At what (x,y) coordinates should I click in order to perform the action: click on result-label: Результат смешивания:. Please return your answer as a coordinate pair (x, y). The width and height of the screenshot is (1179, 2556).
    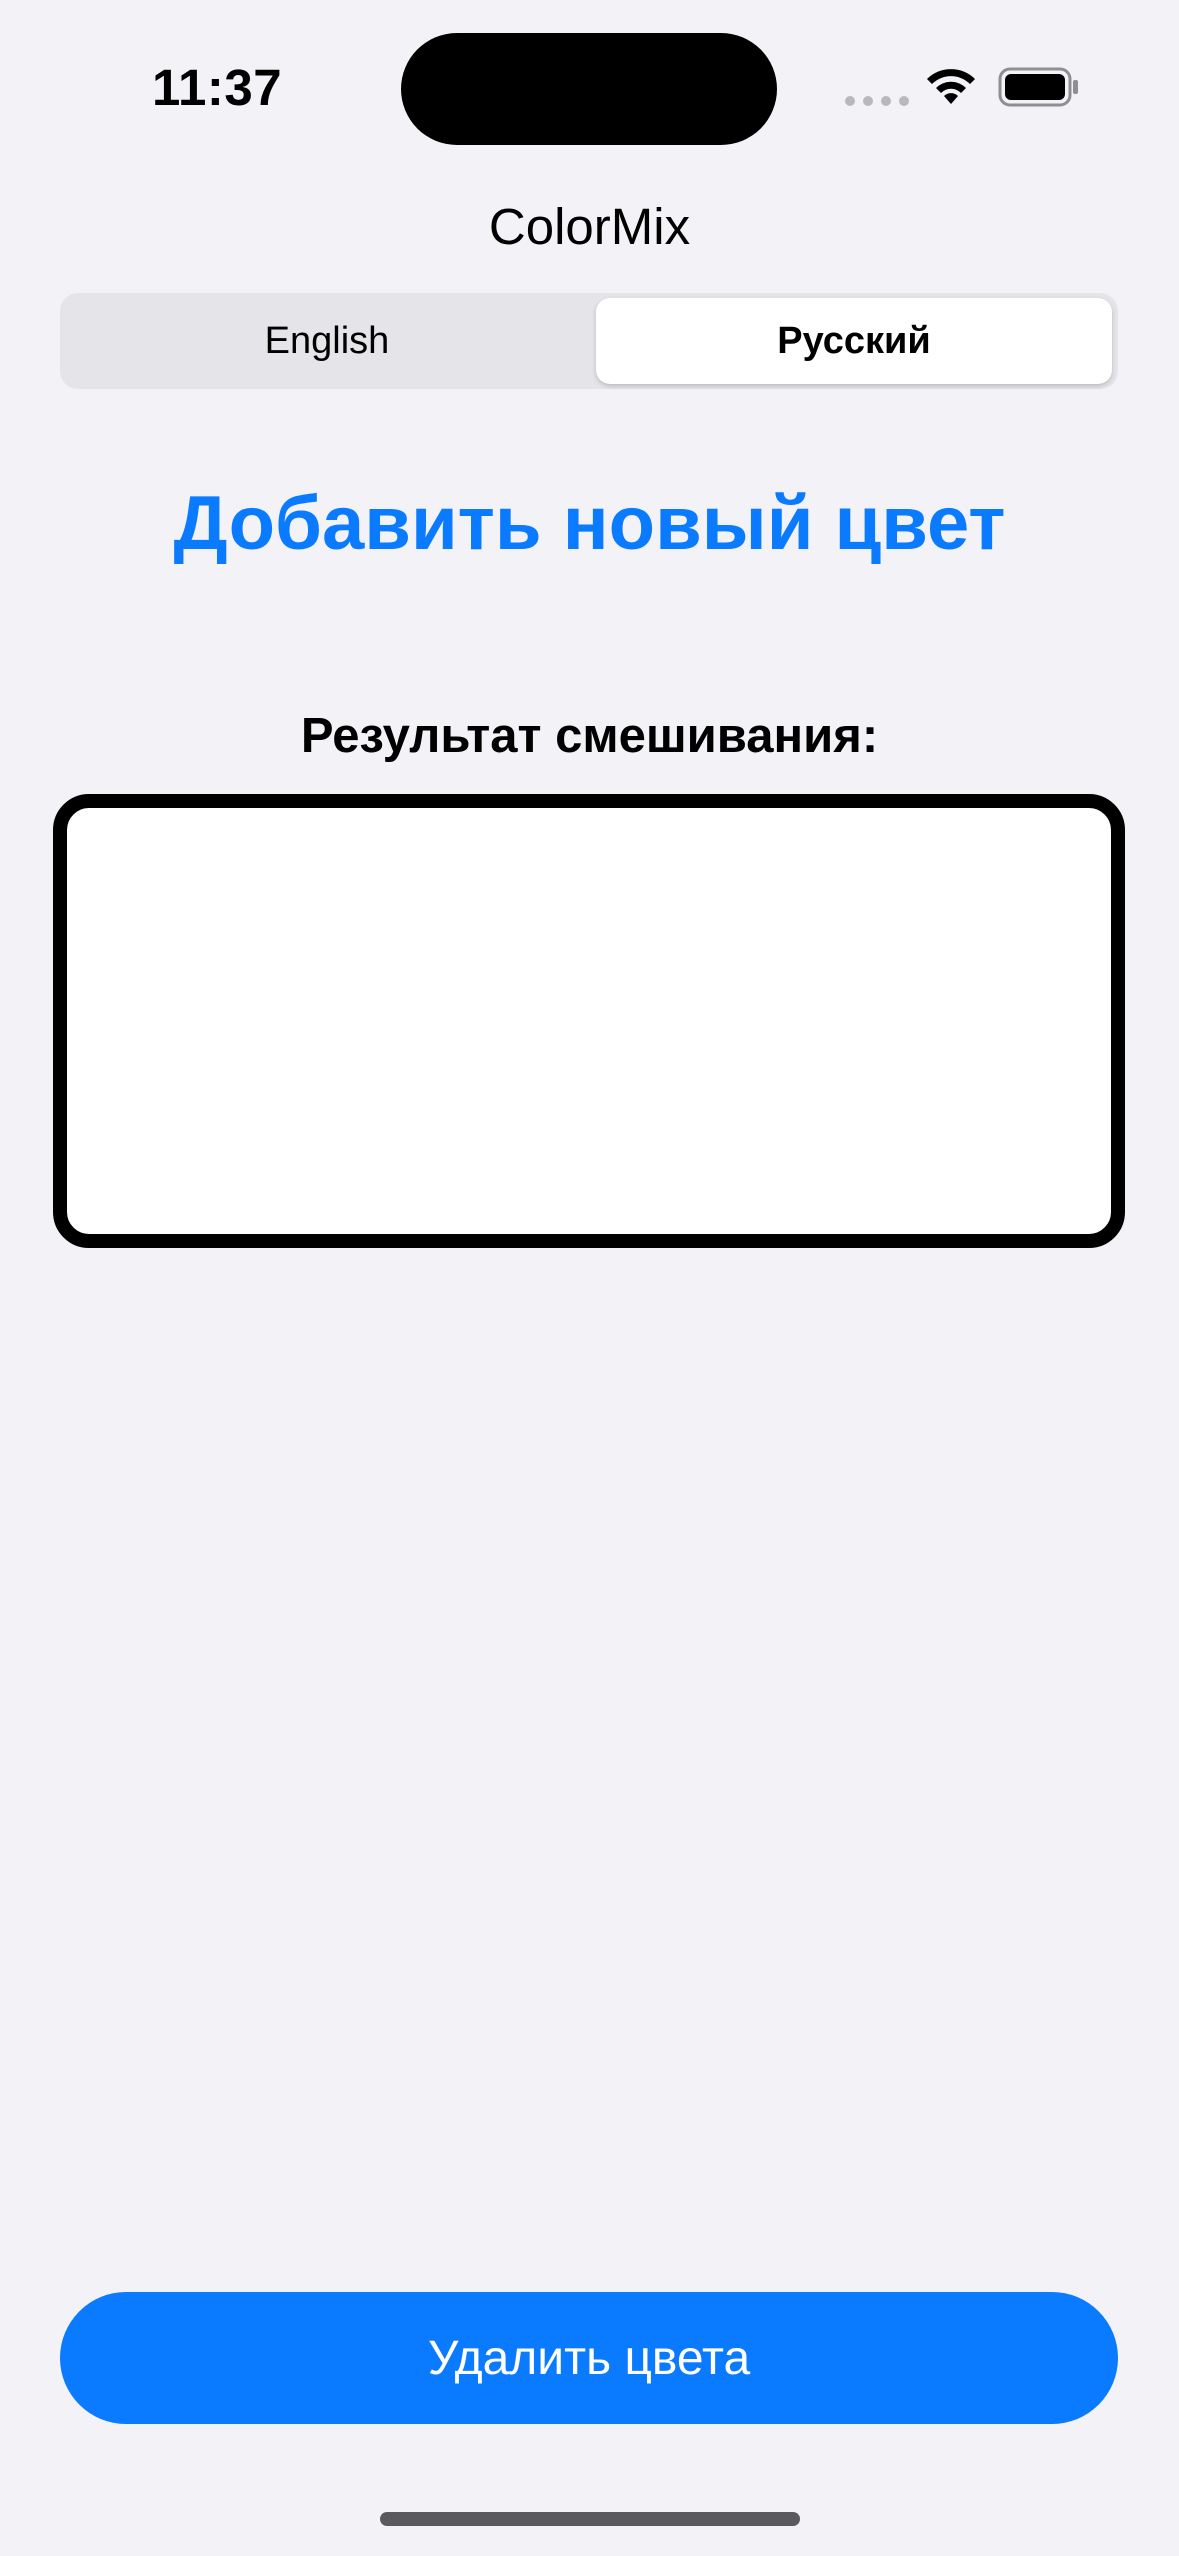
    Looking at the image, I should click on (589, 736).